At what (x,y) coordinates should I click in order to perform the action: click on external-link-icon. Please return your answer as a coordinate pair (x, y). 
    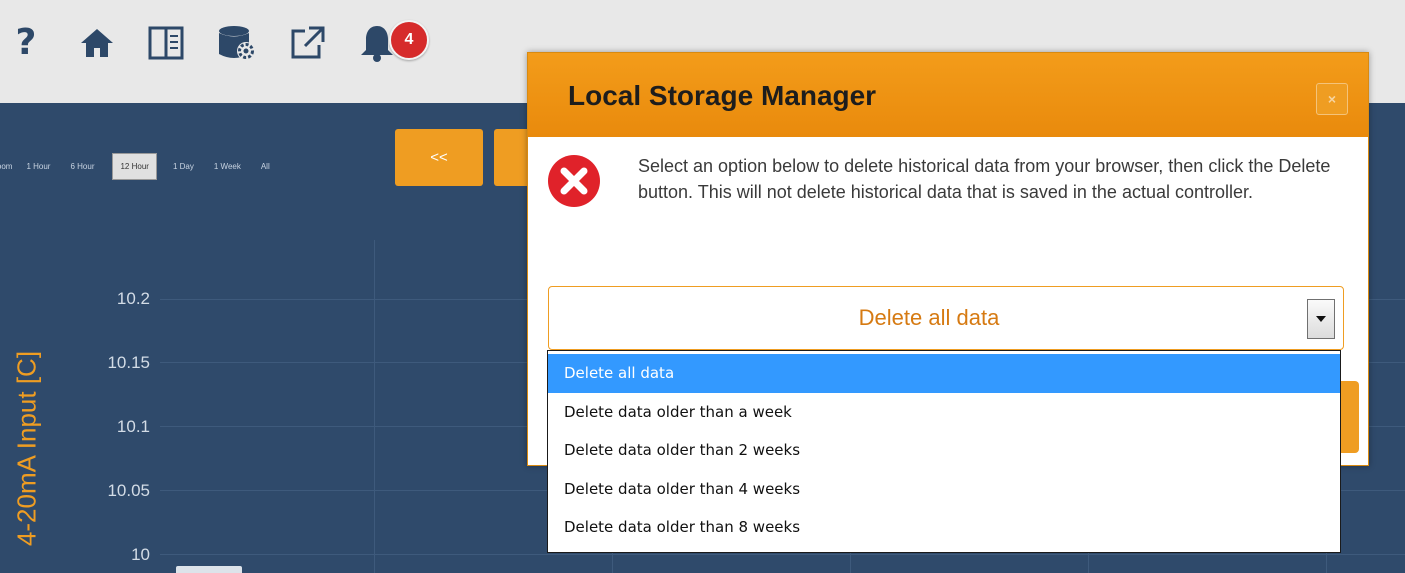
    Looking at the image, I should click on (308, 43).